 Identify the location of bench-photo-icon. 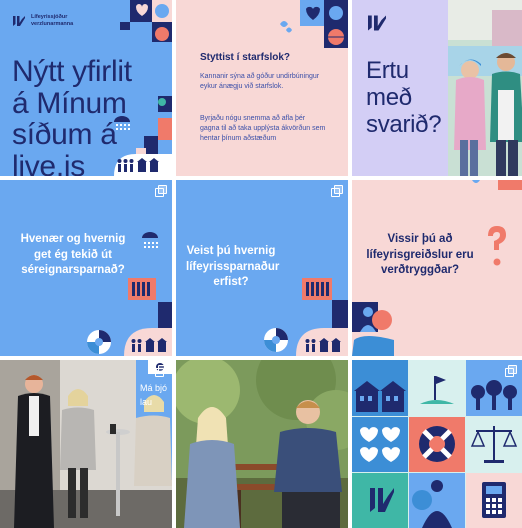
(262, 444).